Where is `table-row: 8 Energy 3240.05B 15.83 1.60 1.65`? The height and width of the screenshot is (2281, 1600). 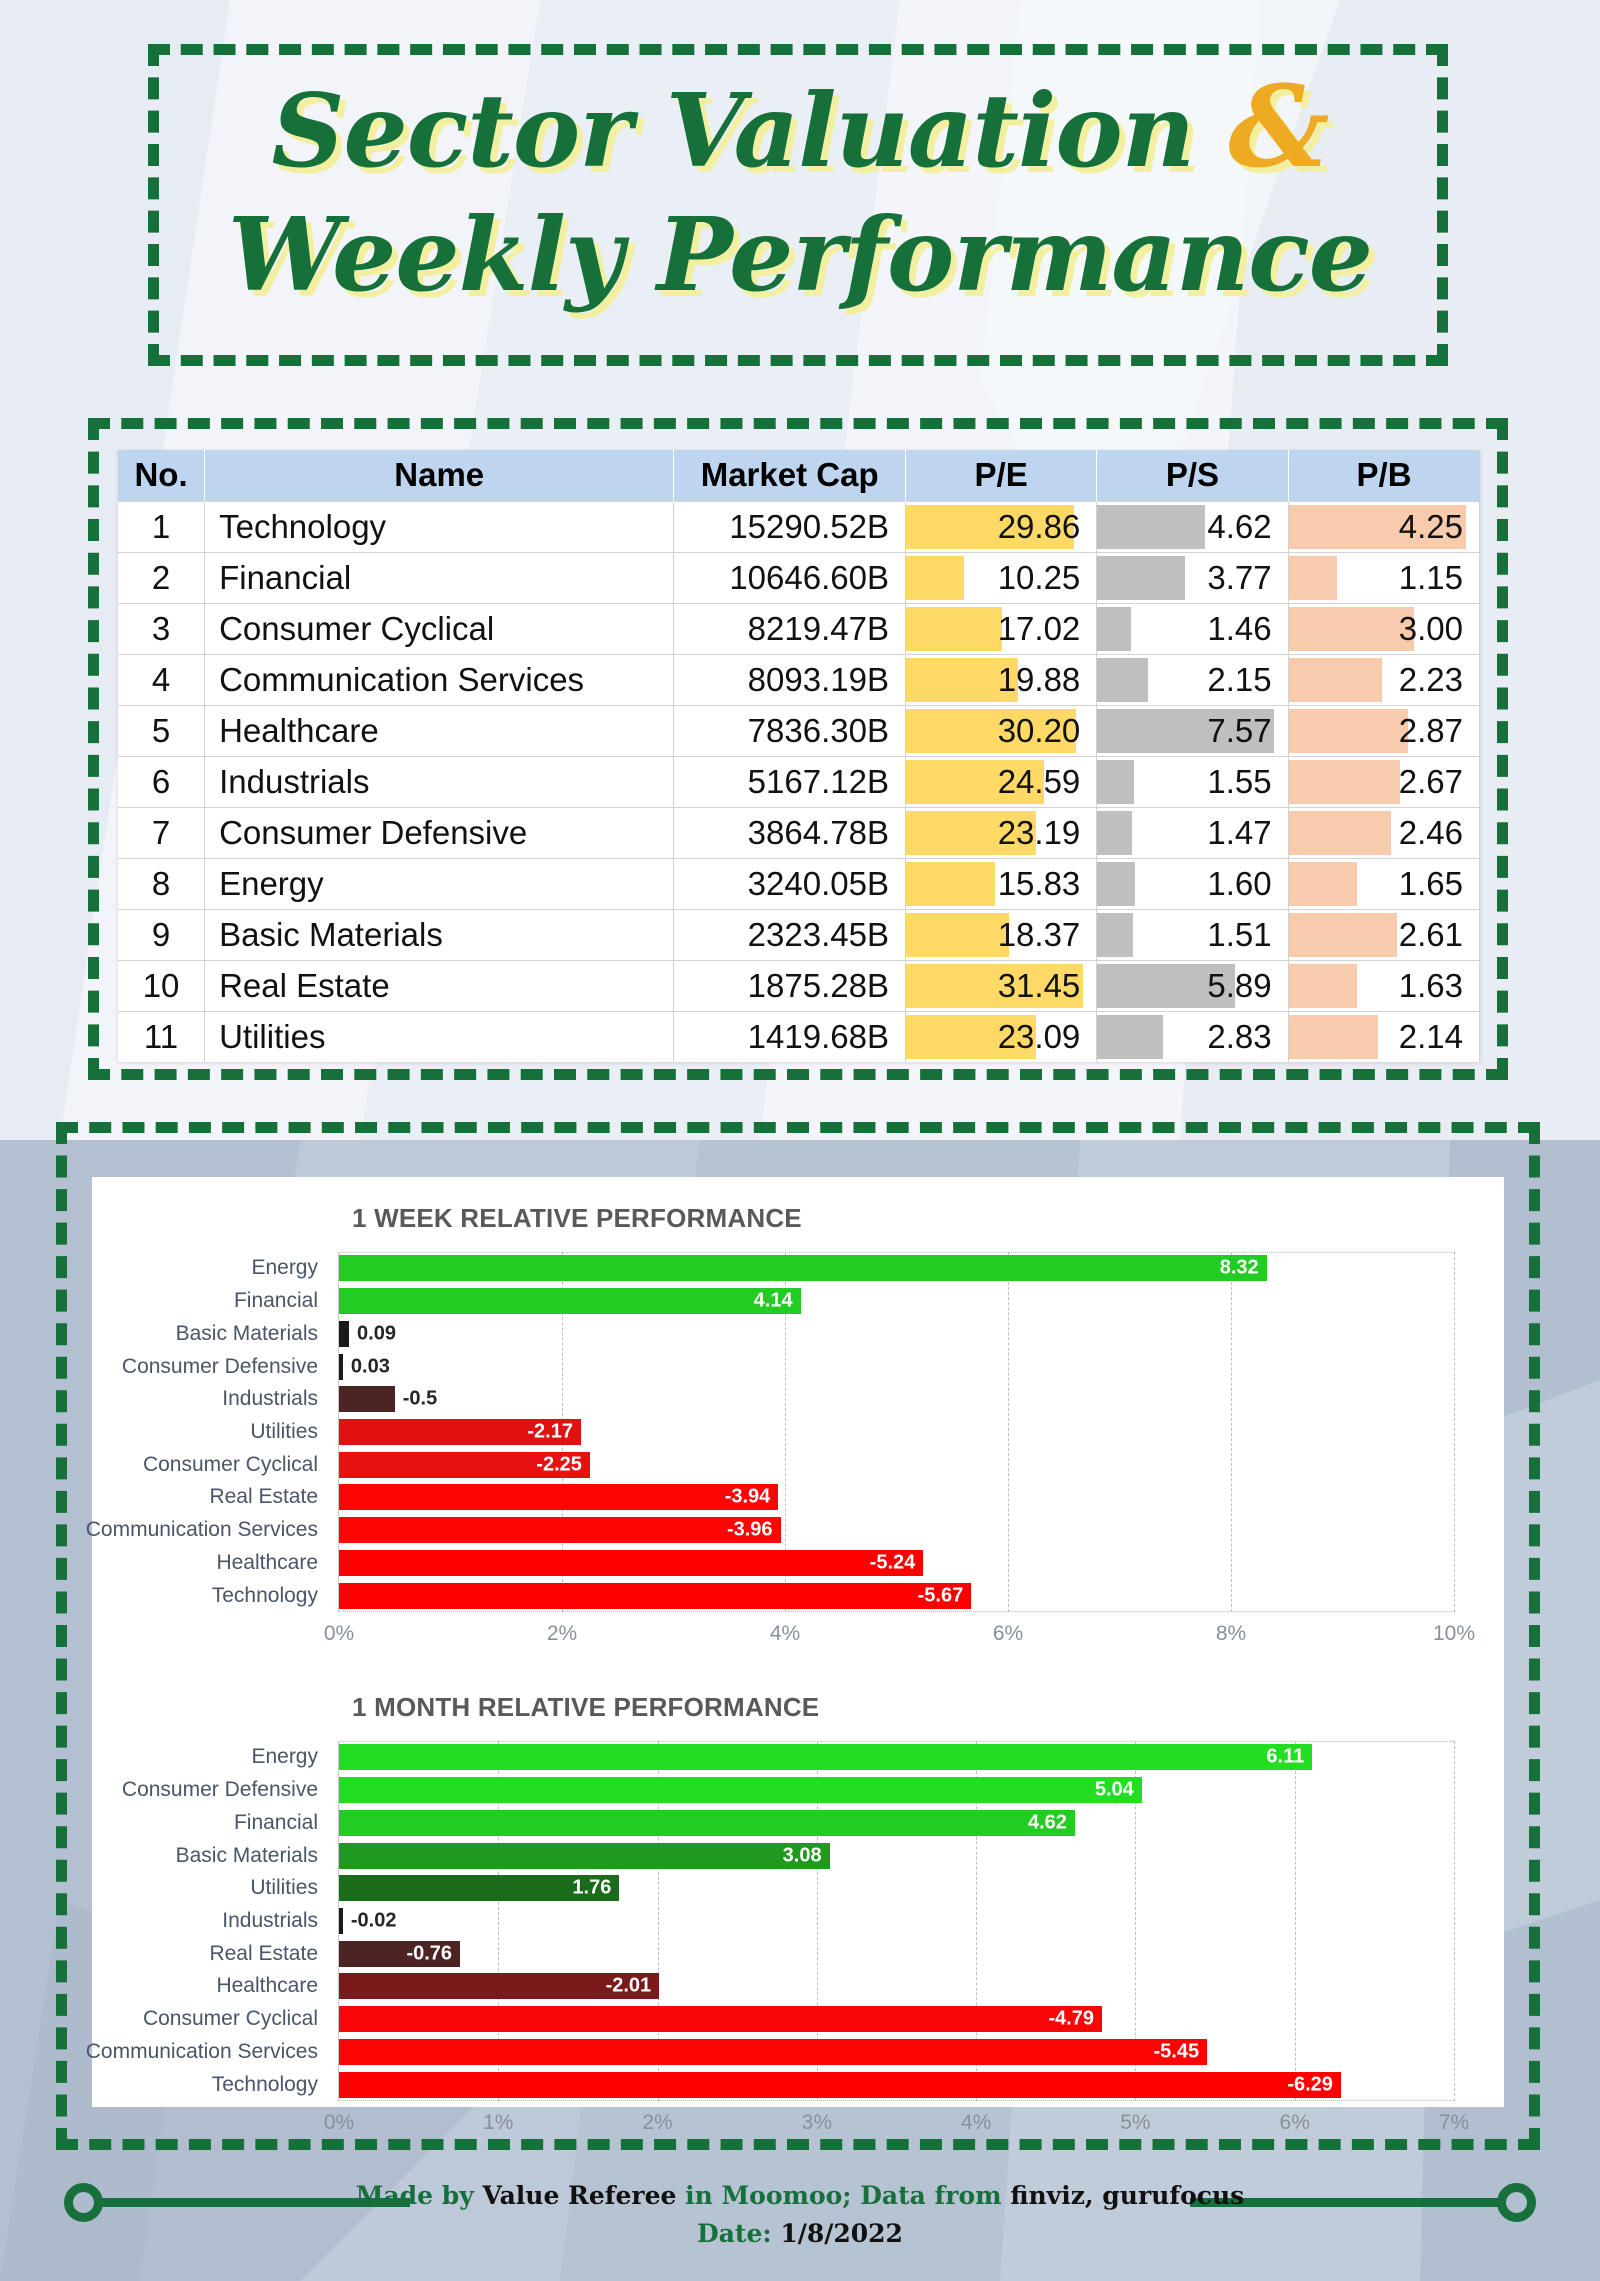 table-row: 8 Energy 3240.05B 15.83 1.60 1.65 is located at coordinates (799, 883).